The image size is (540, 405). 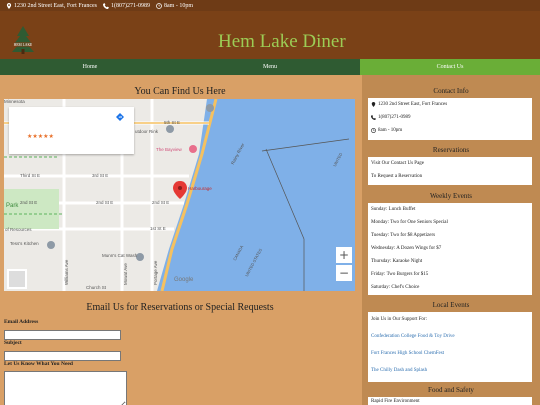 I want to click on map-street-first: 1st St E, so click(x=158, y=228).